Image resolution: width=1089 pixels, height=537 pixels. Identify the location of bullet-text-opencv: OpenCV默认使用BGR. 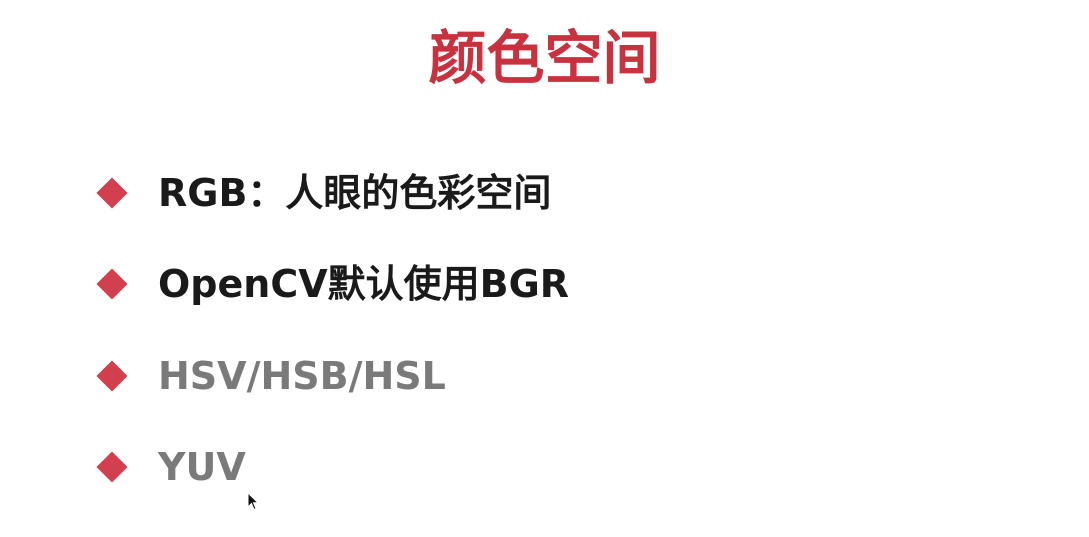
(364, 284).